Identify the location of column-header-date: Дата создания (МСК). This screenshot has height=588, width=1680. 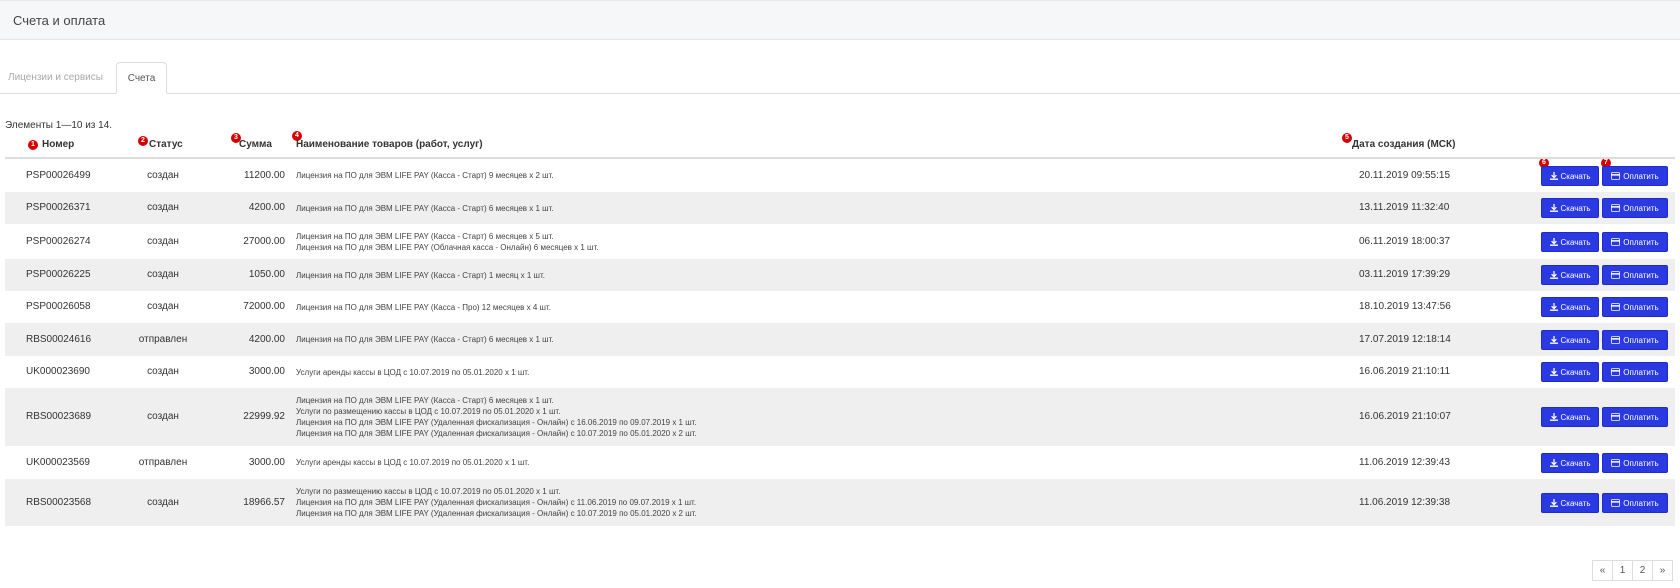
(1403, 144).